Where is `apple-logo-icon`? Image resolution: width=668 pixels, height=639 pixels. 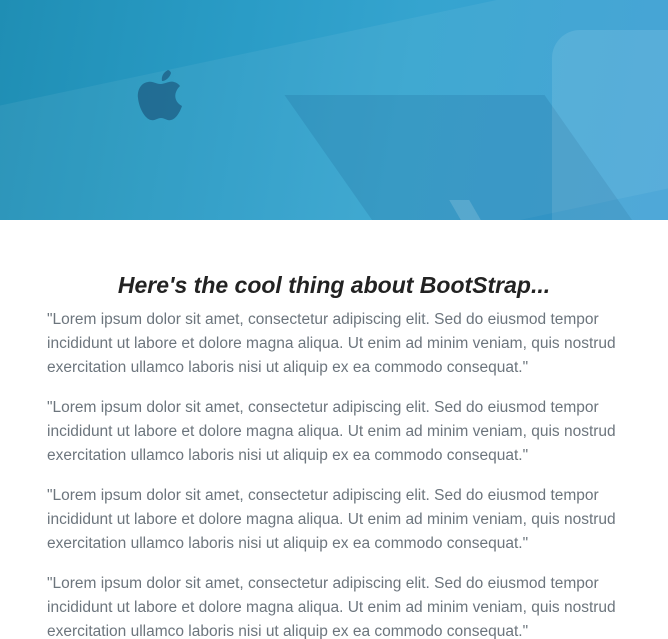 apple-logo-icon is located at coordinates (159, 95).